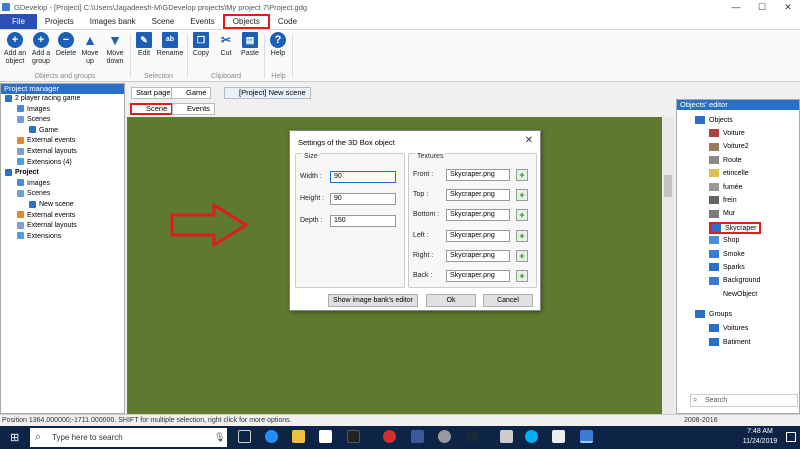 Image resolution: width=800 pixels, height=449 pixels. I want to click on object-item: NewObject, so click(733, 295).